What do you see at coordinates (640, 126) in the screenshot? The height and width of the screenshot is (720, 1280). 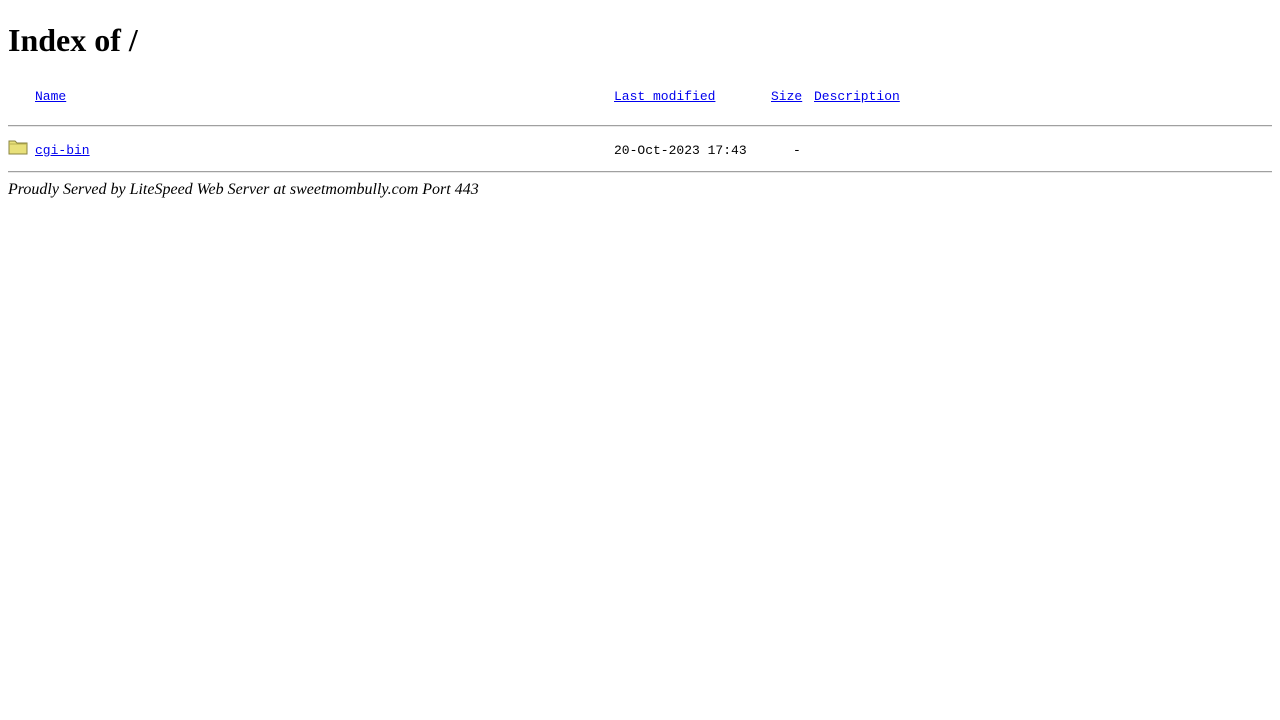 I see `header-divider` at bounding box center [640, 126].